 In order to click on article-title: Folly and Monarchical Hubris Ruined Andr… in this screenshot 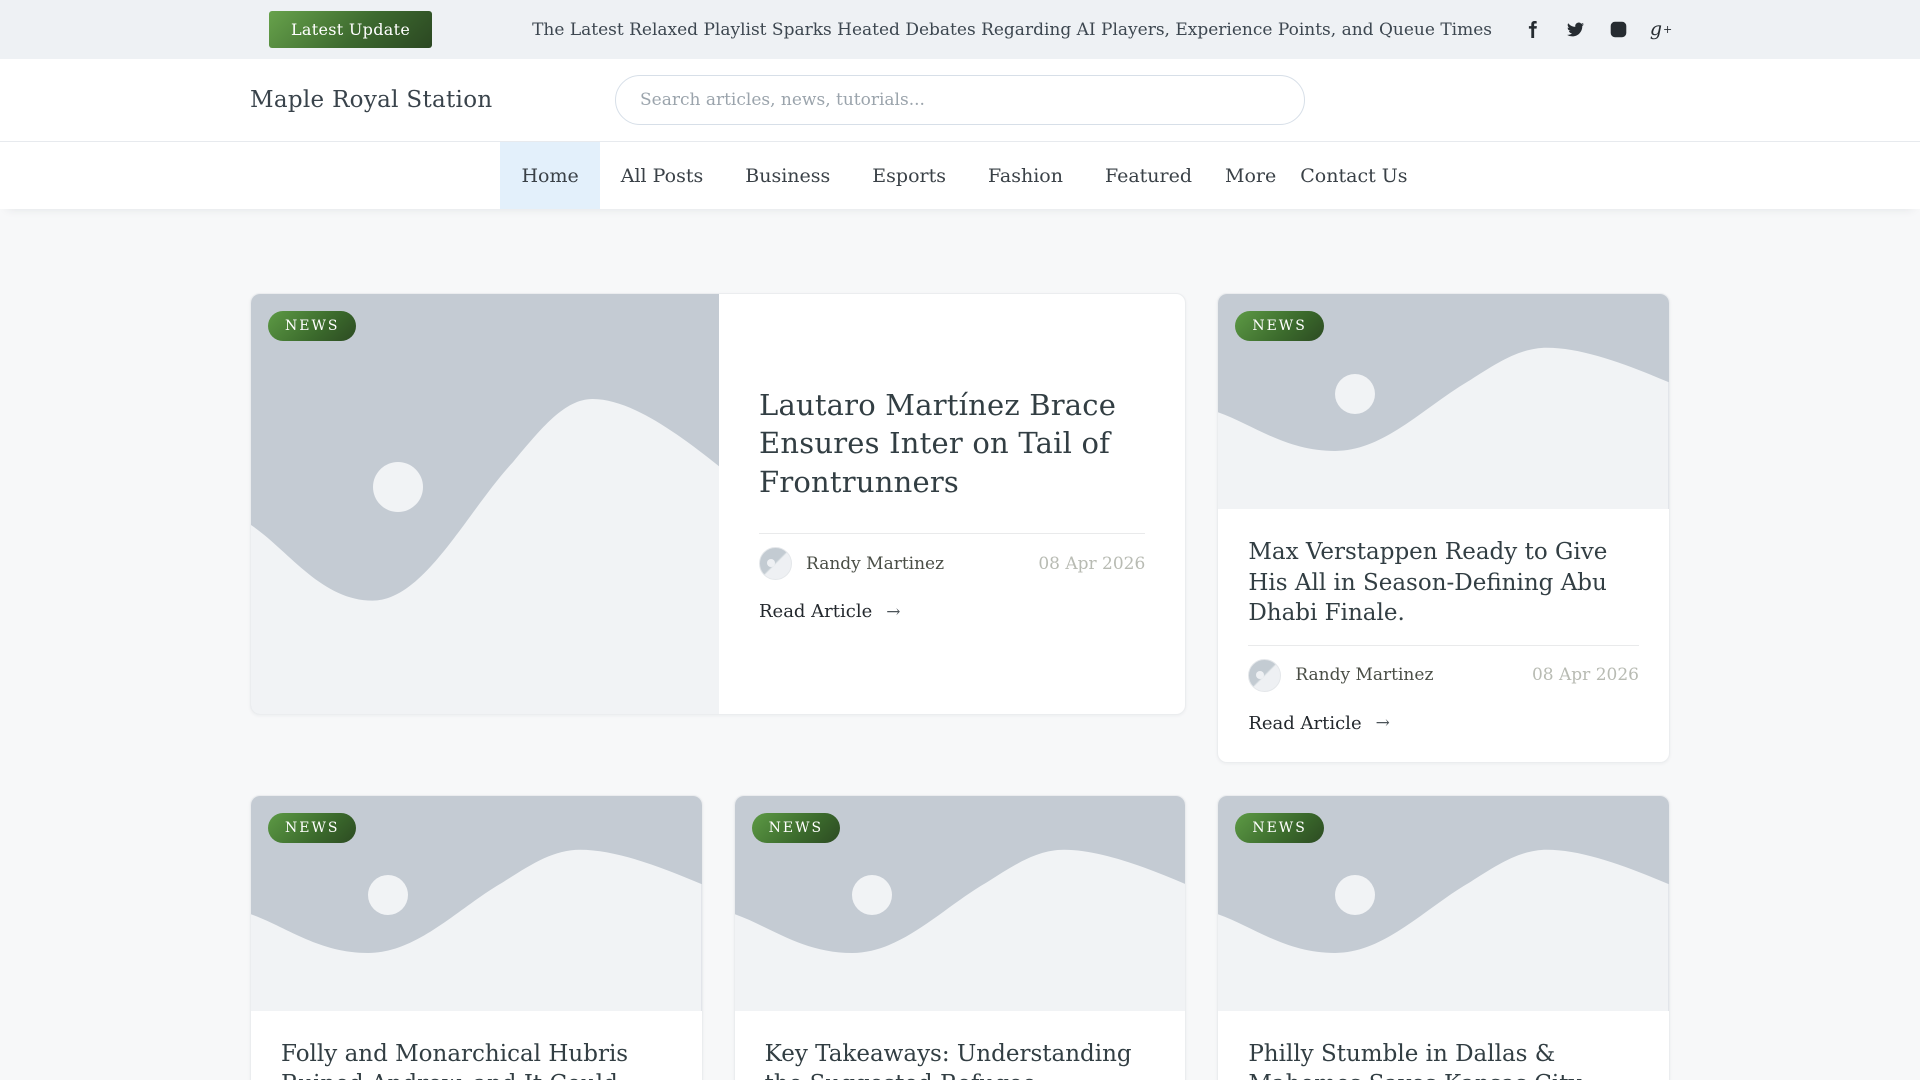, I will do `click(476, 1059)`.